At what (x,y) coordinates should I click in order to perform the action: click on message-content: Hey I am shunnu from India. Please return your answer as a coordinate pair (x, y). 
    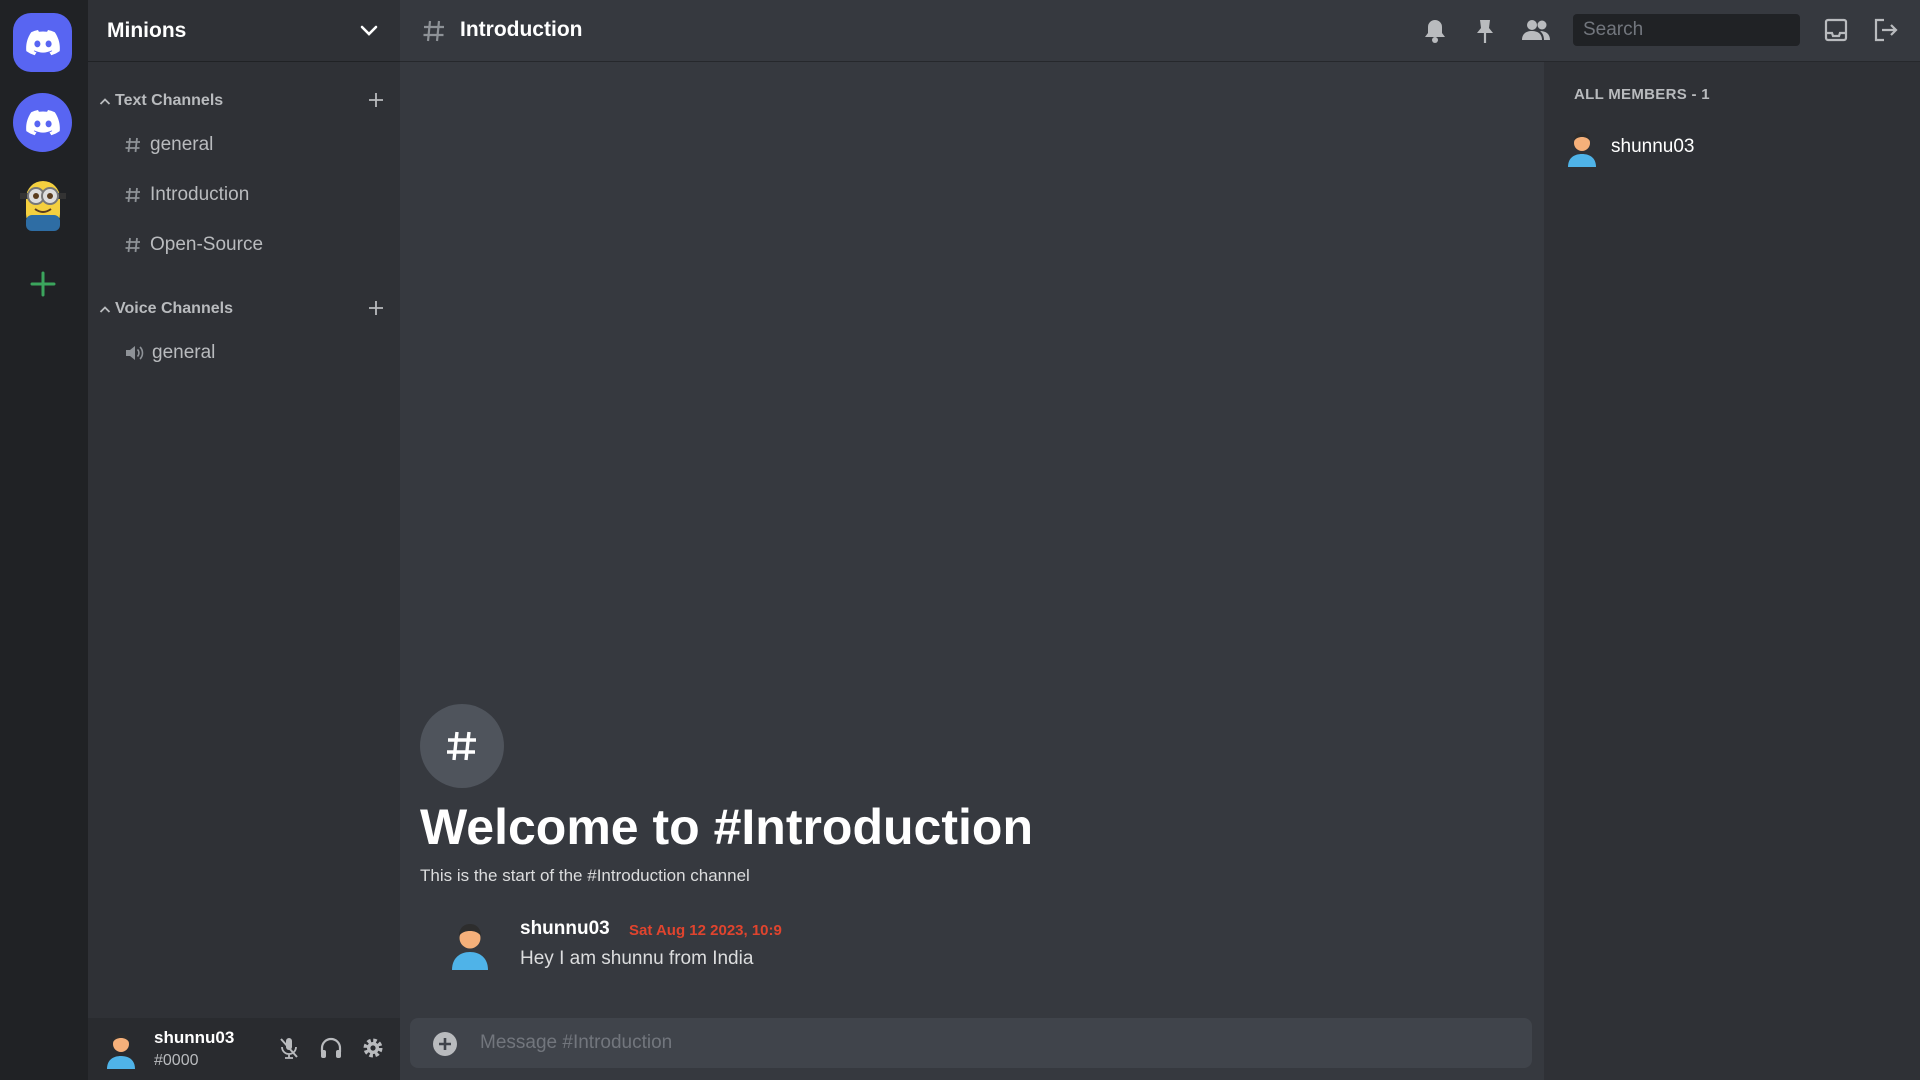
    Looking at the image, I should click on (637, 958).